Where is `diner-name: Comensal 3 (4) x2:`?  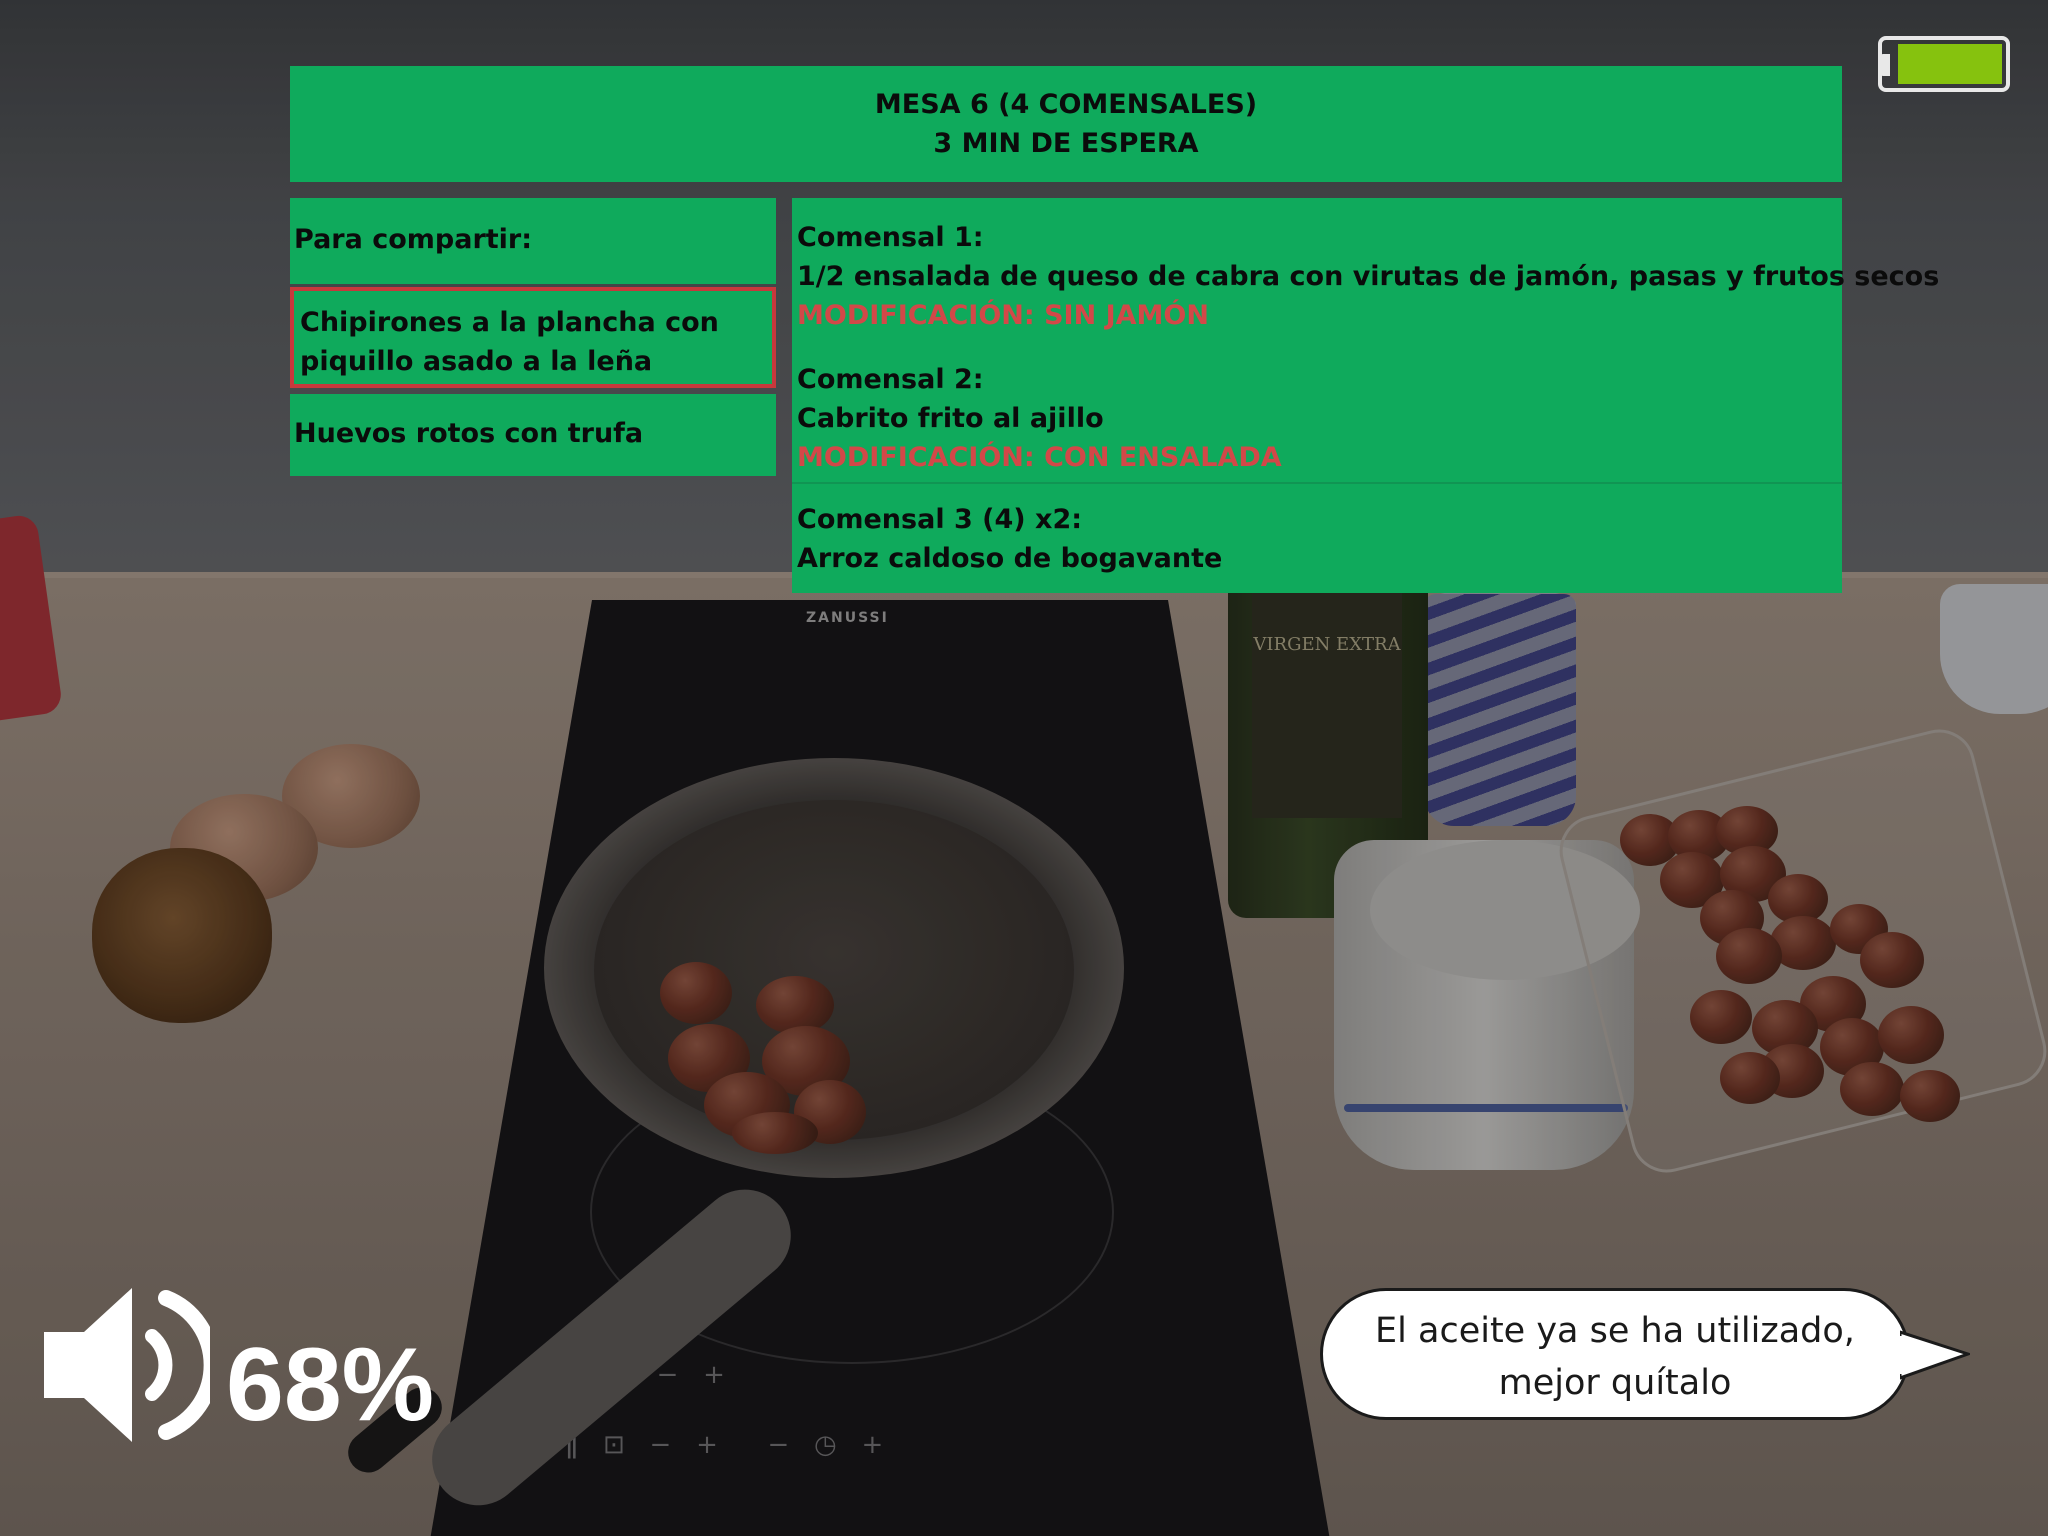 diner-name: Comensal 3 (4) x2: is located at coordinates (940, 519).